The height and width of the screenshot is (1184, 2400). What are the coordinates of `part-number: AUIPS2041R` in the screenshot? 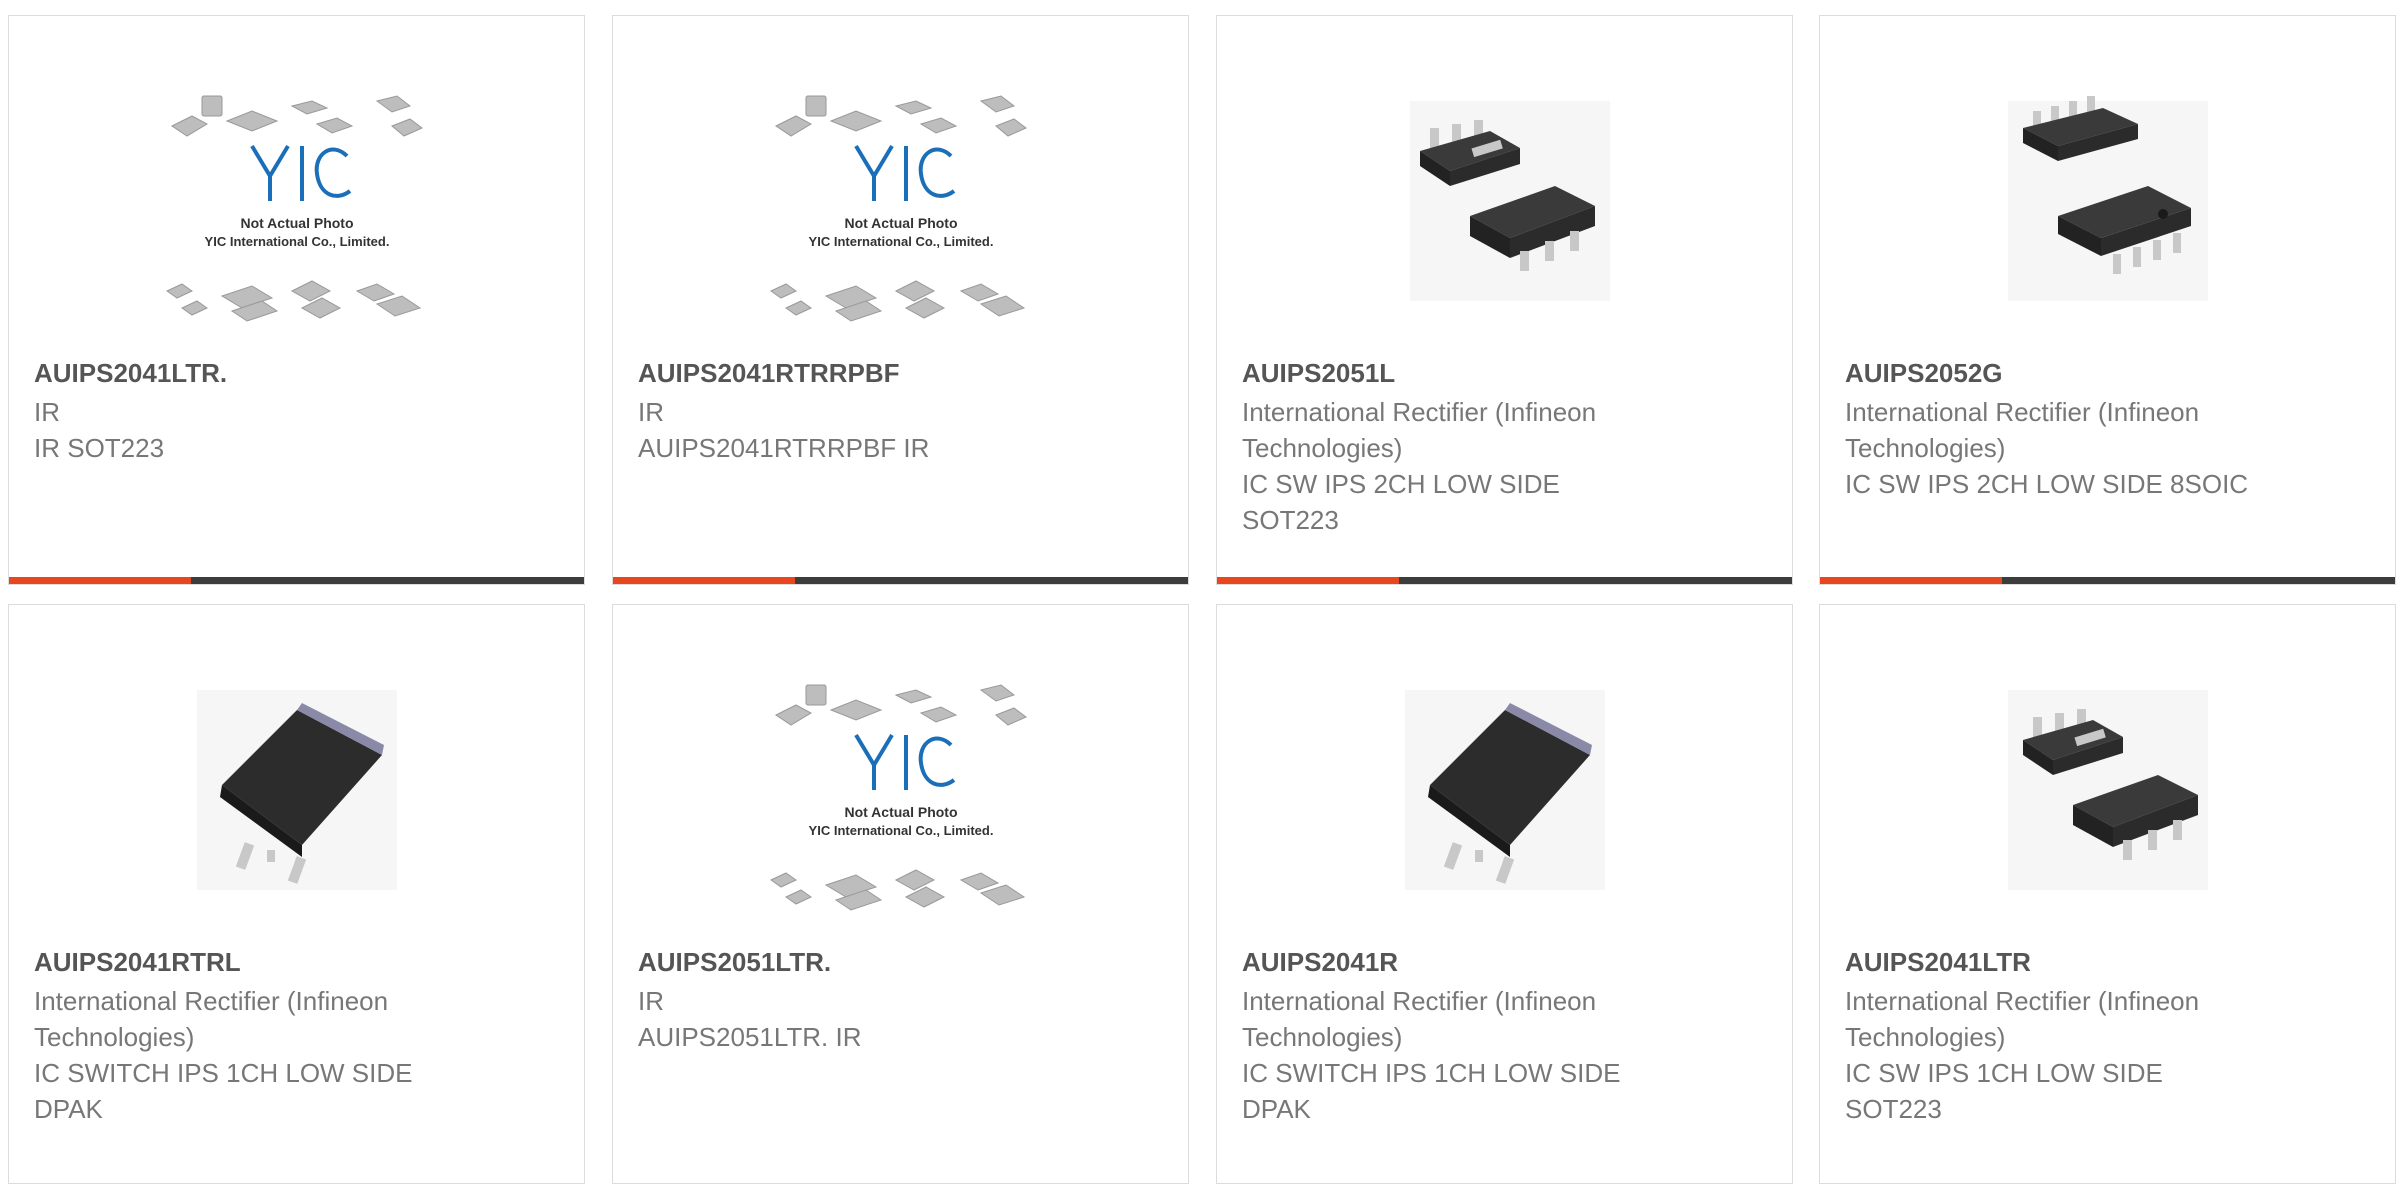 It's located at (1507, 962).